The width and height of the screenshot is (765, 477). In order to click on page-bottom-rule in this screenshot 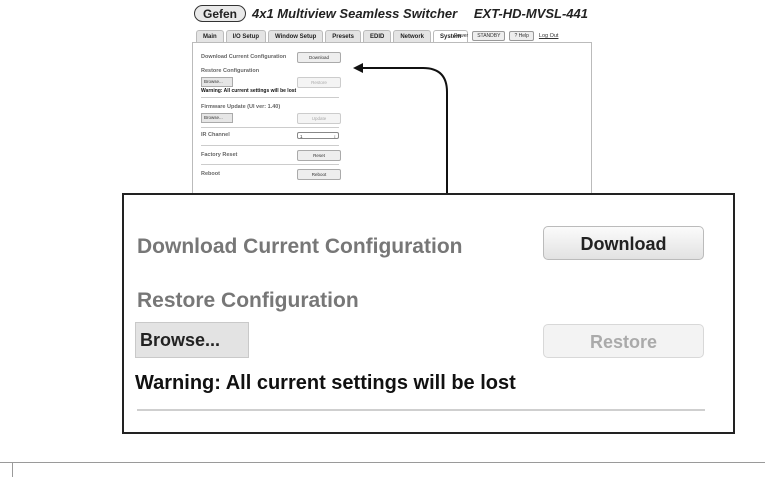, I will do `click(382, 469)`.